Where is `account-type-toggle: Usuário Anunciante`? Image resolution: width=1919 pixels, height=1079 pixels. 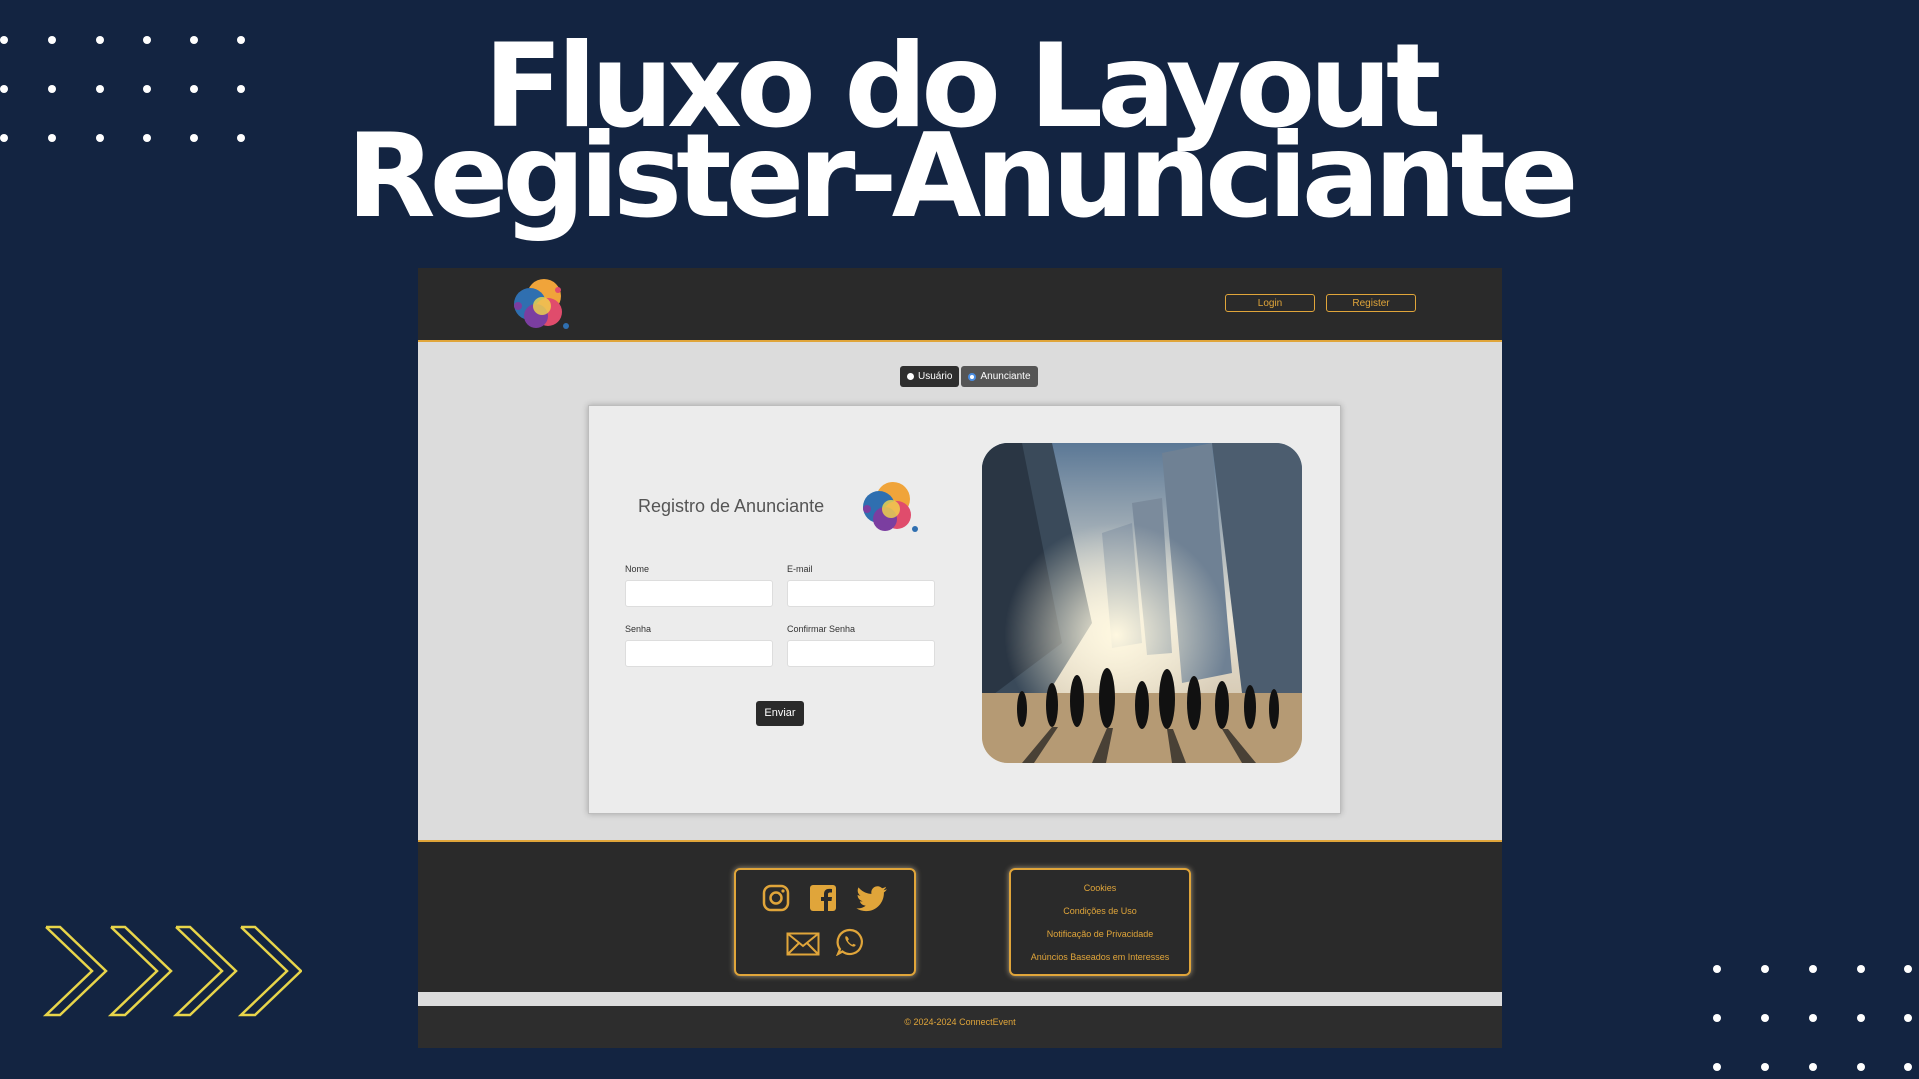 account-type-toggle: Usuário Anunciante is located at coordinates (969, 376).